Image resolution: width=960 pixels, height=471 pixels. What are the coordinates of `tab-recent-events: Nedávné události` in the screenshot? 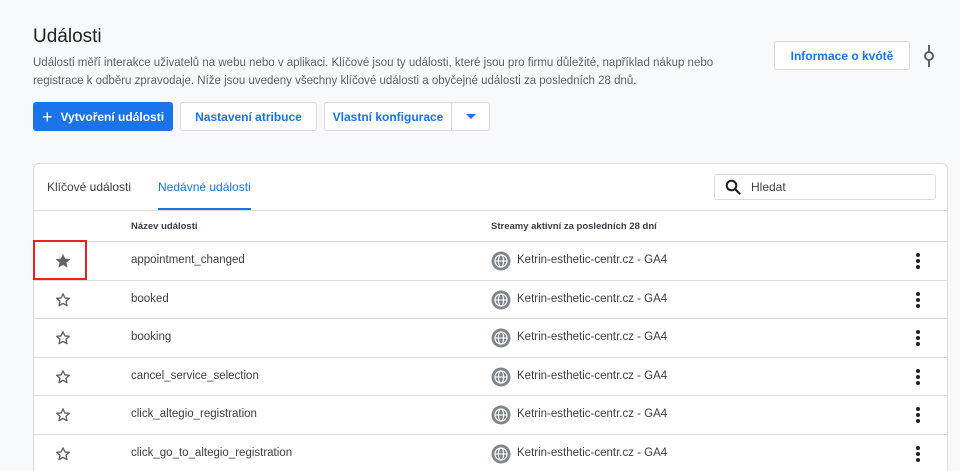 It's located at (204, 187).